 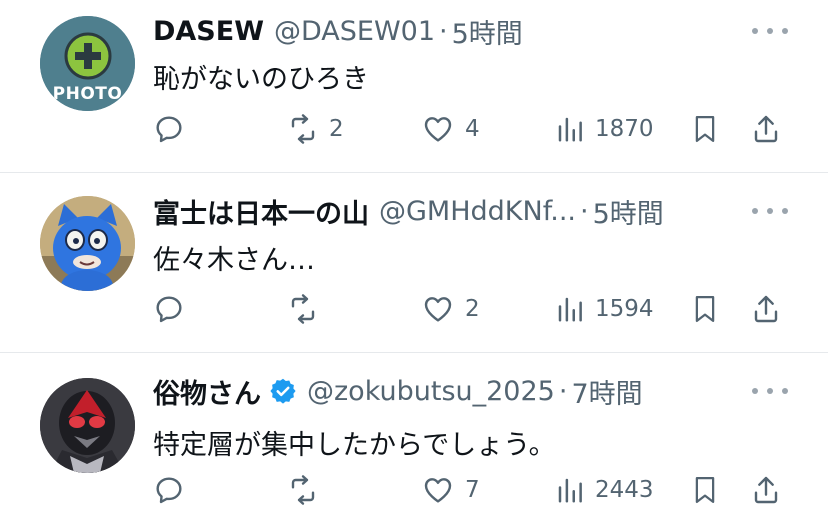 I want to click on tweet-header: 富士は日本一の山 @GMHddKNf... · 5時間, so click(x=445, y=211).